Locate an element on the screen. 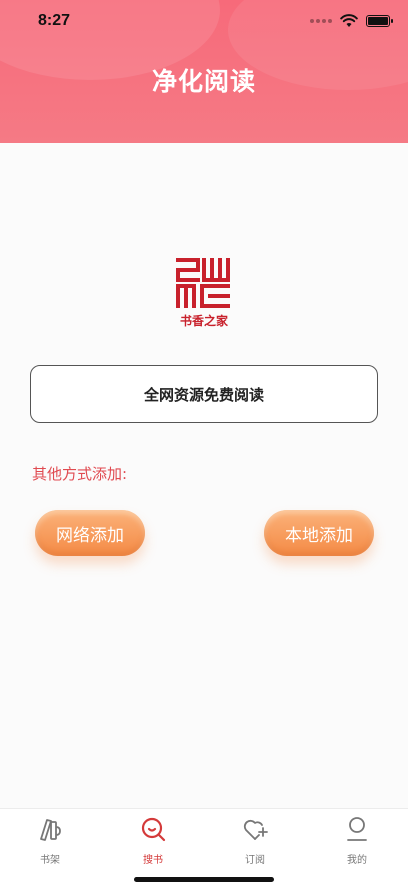  tab-subscribe: 订阅 is located at coordinates (255, 840).